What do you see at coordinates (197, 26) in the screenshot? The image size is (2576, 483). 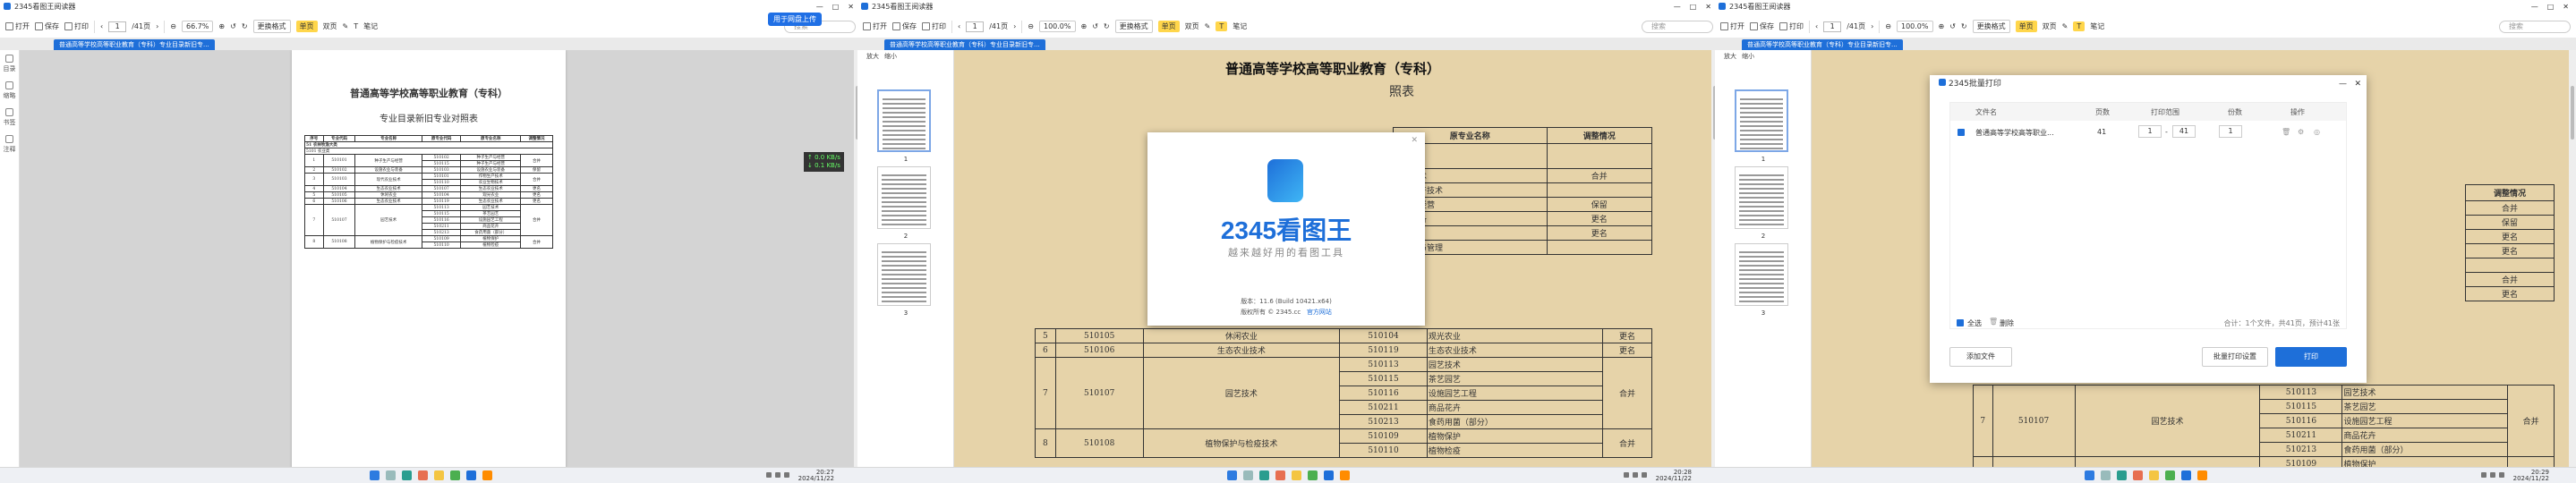 I see `zoom-select: 66.7%` at bounding box center [197, 26].